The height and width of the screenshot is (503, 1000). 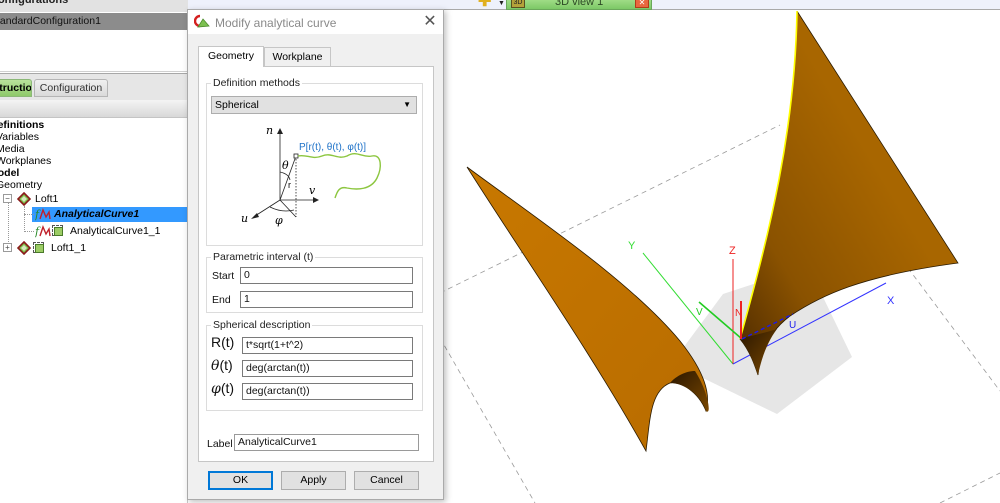 I want to click on apply-button: Apply, so click(x=313, y=480).